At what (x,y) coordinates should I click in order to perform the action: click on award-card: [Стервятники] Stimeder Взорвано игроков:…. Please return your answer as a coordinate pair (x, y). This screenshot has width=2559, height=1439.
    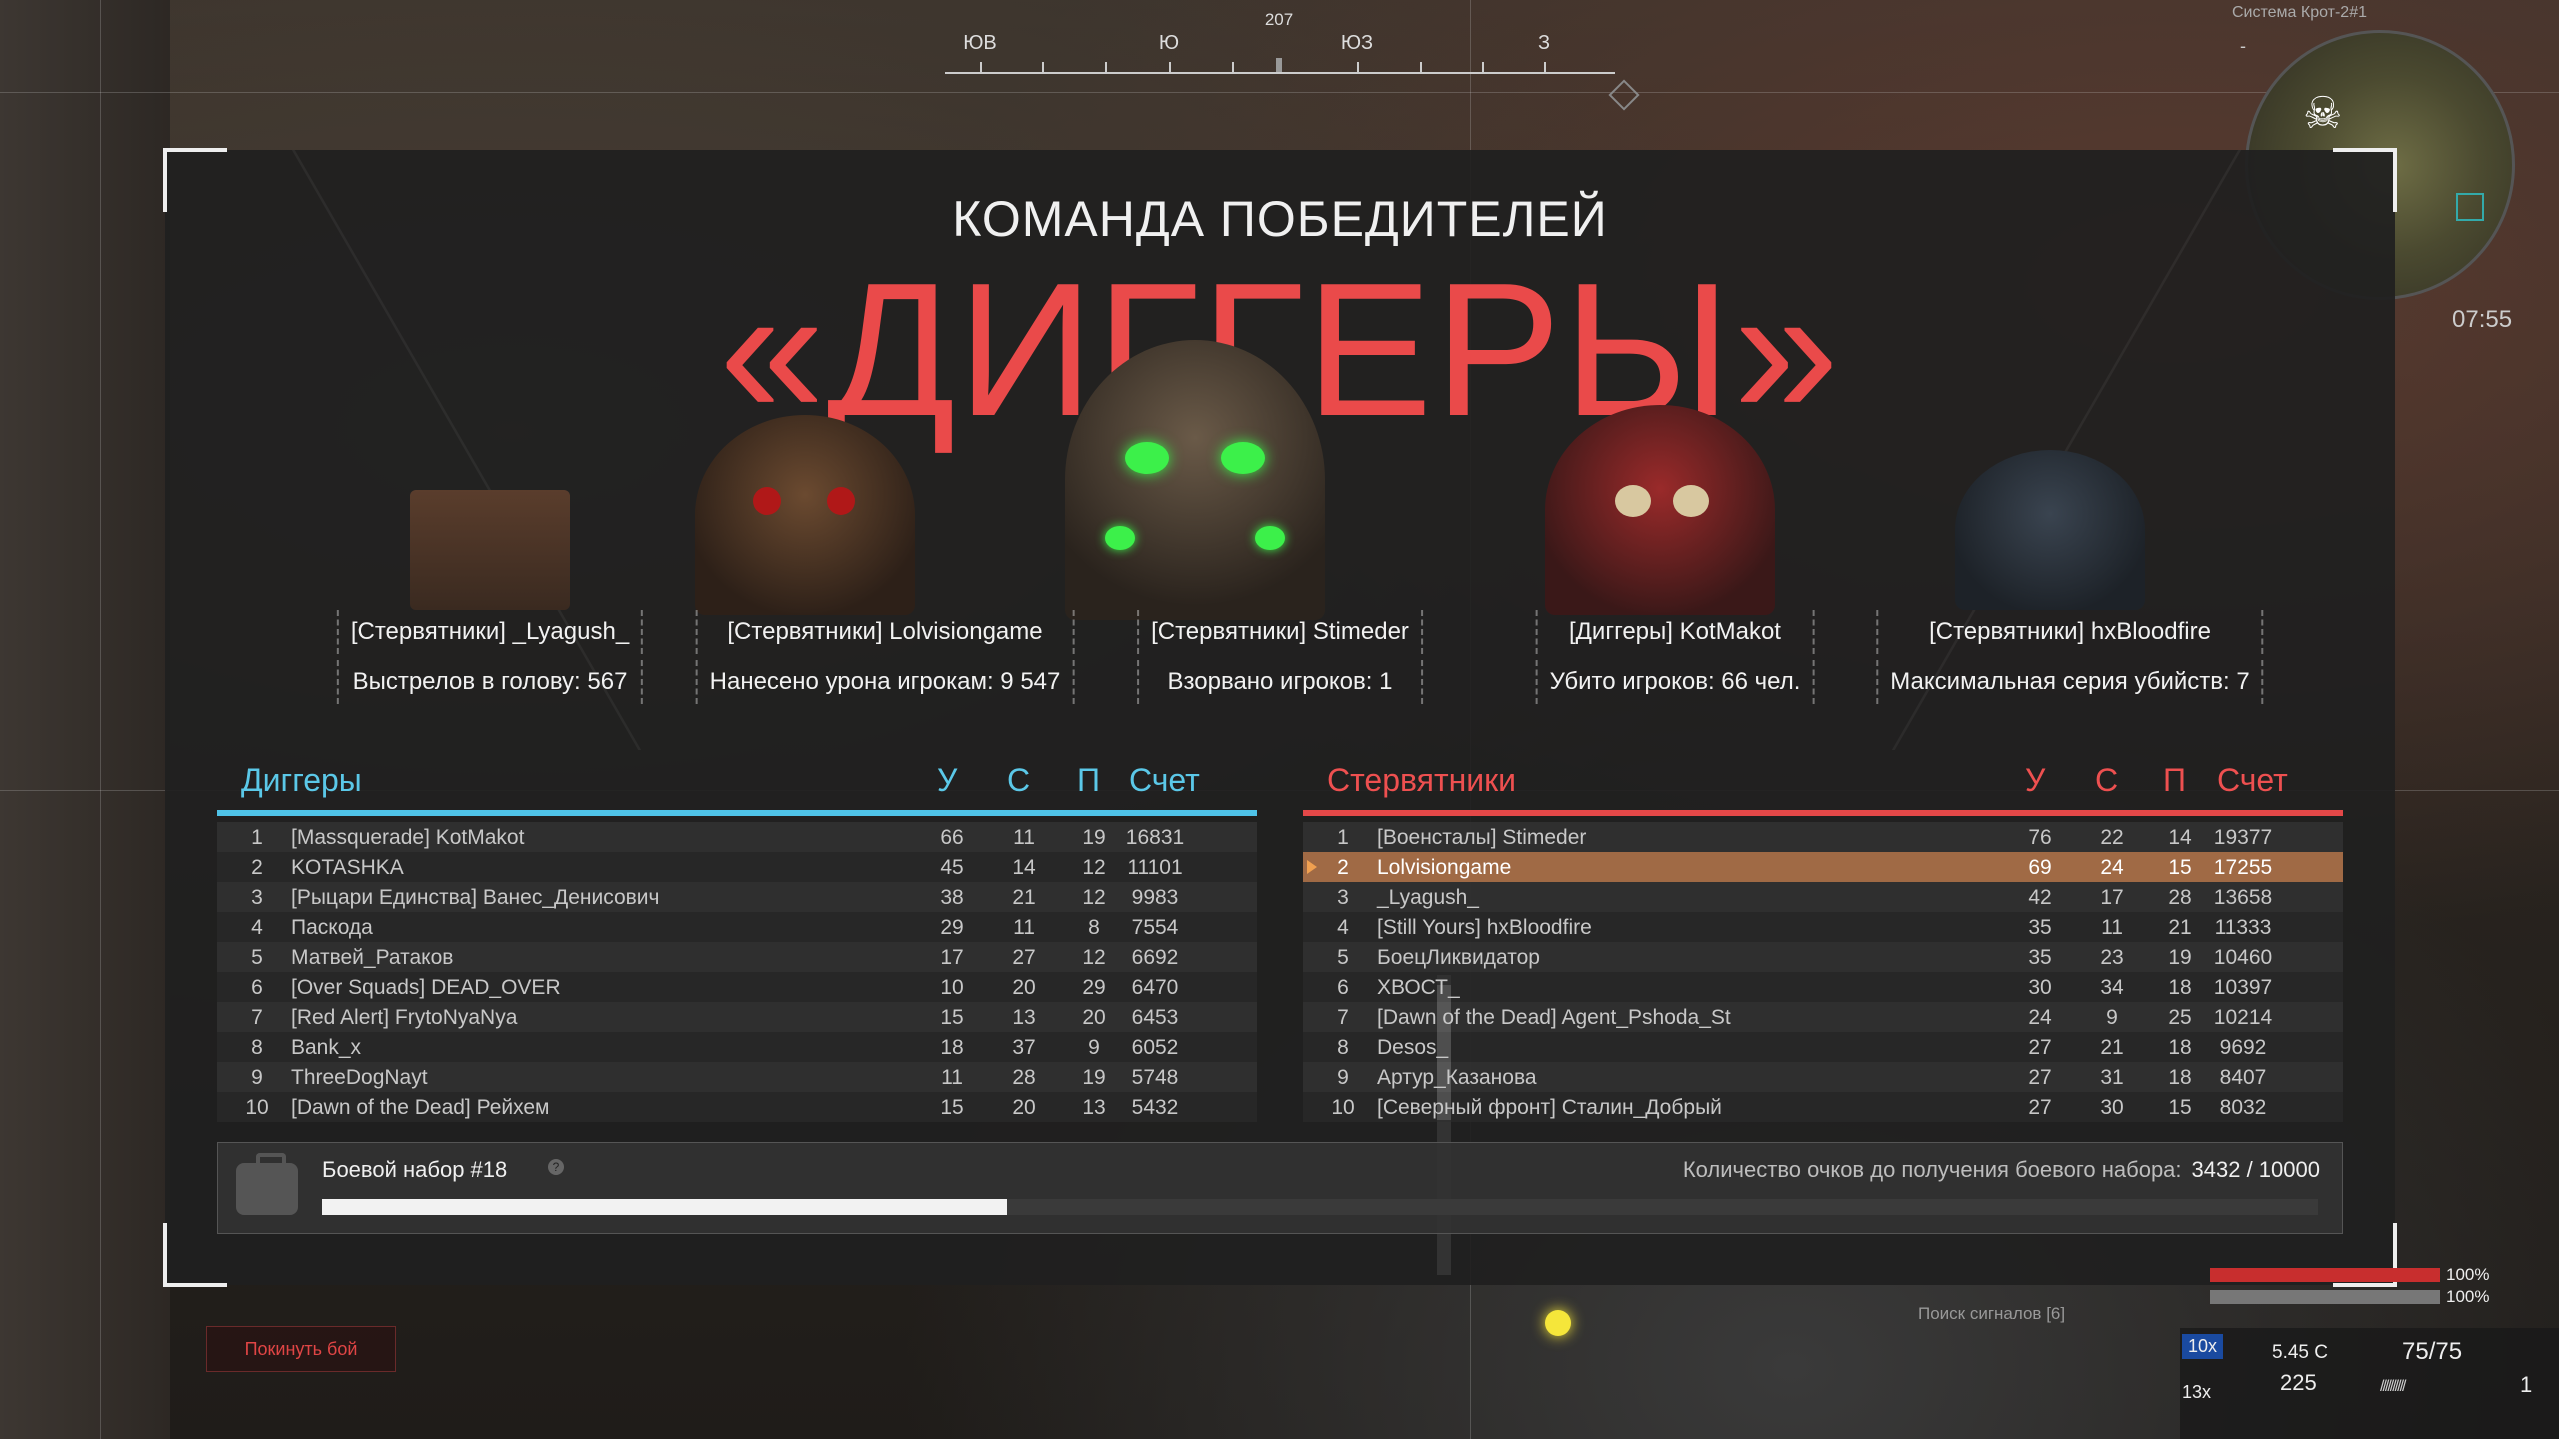
    Looking at the image, I should click on (1280, 657).